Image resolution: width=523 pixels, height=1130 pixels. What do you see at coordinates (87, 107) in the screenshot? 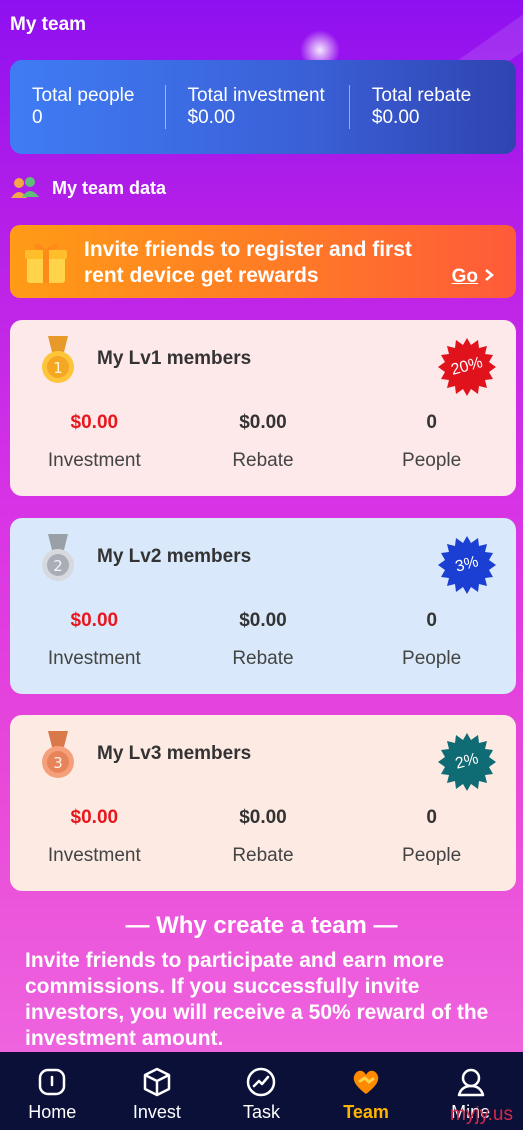
I see `summary-total-people: Total people 0` at bounding box center [87, 107].